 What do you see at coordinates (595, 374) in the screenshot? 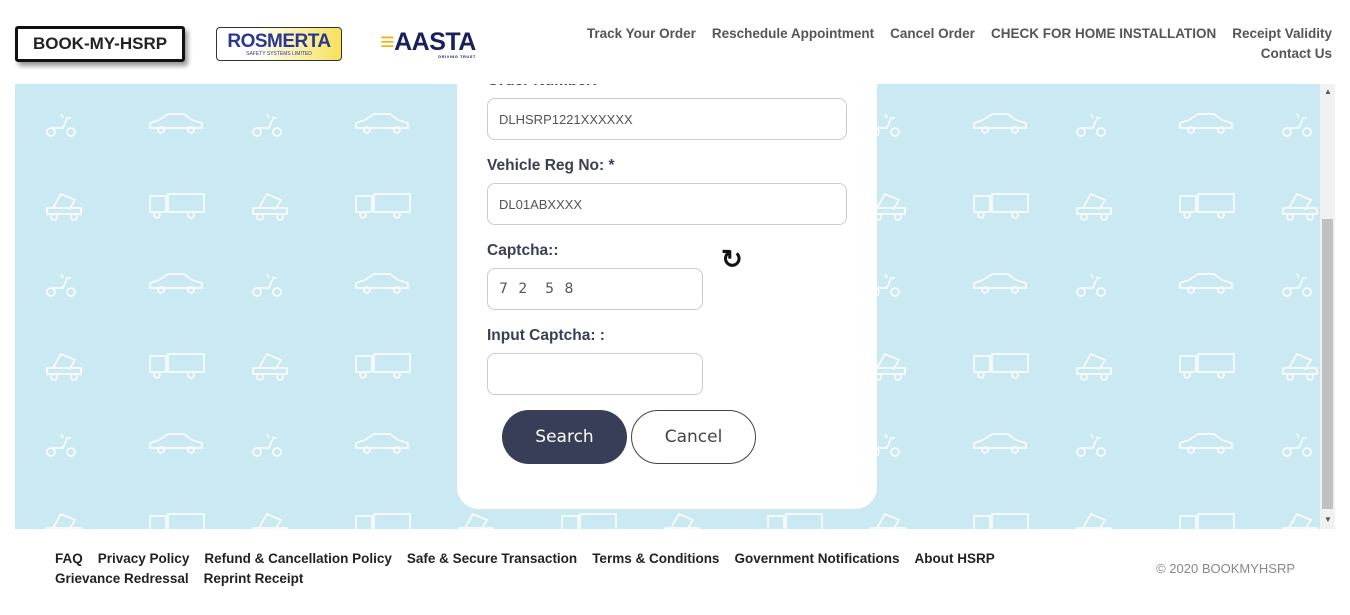
I see `input-captcha-field` at bounding box center [595, 374].